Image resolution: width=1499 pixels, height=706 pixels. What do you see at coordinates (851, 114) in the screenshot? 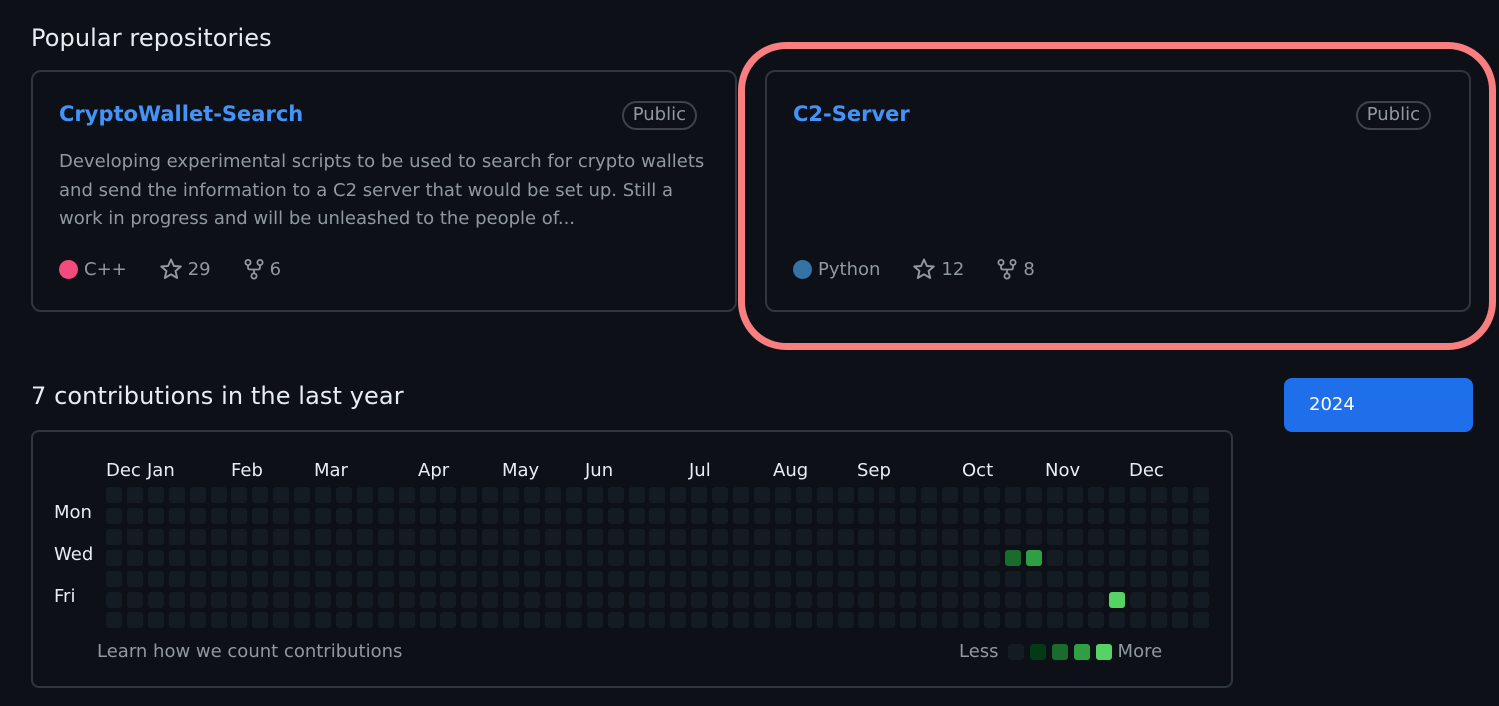
I see `repo-name-link: C2-Server` at bounding box center [851, 114].